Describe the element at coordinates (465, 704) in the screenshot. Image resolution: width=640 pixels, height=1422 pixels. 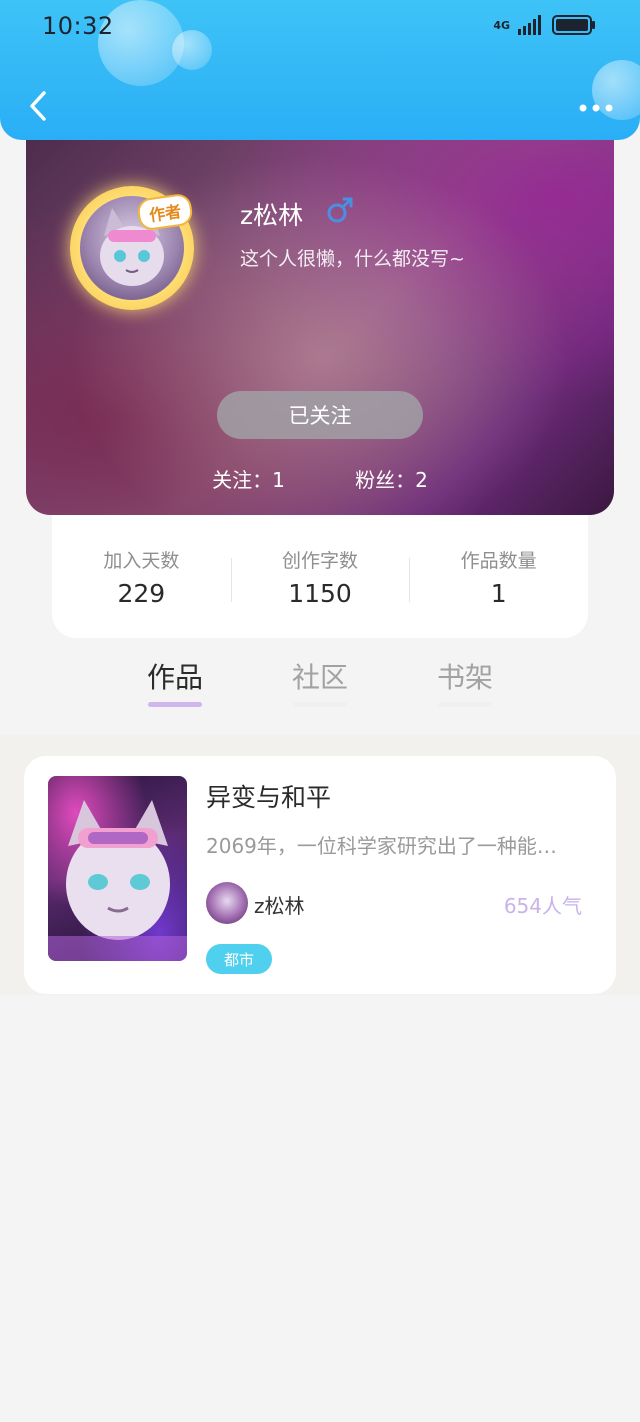
I see `tab-bookshelf-indicator` at that location.